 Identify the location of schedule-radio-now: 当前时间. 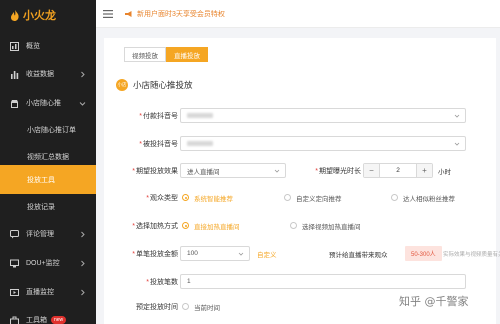
(201, 307).